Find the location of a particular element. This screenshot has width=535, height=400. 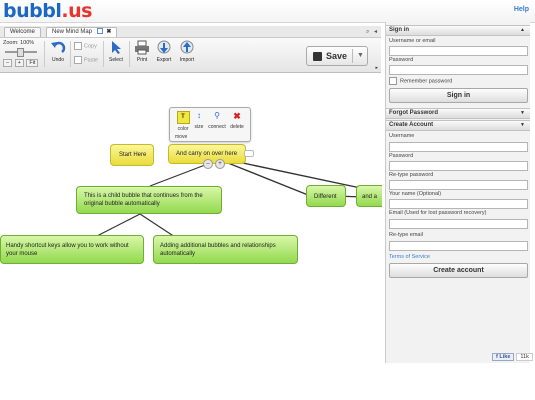

copy-button: Copy is located at coordinates (85, 46).